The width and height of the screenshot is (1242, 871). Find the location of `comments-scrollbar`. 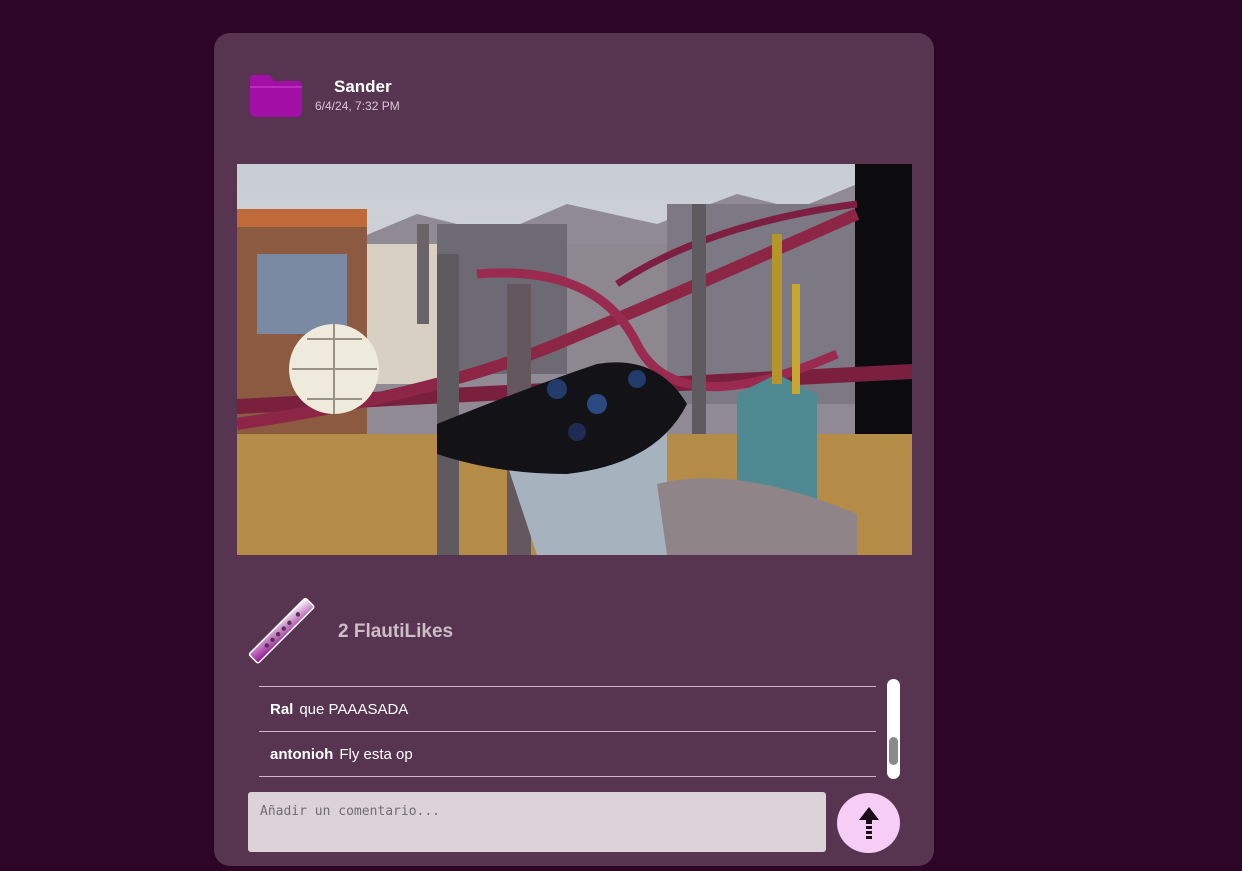

comments-scrollbar is located at coordinates (893, 729).